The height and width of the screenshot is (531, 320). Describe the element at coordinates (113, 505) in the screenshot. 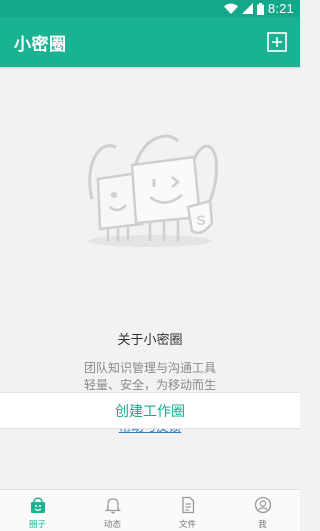

I see `bell-icon` at that location.